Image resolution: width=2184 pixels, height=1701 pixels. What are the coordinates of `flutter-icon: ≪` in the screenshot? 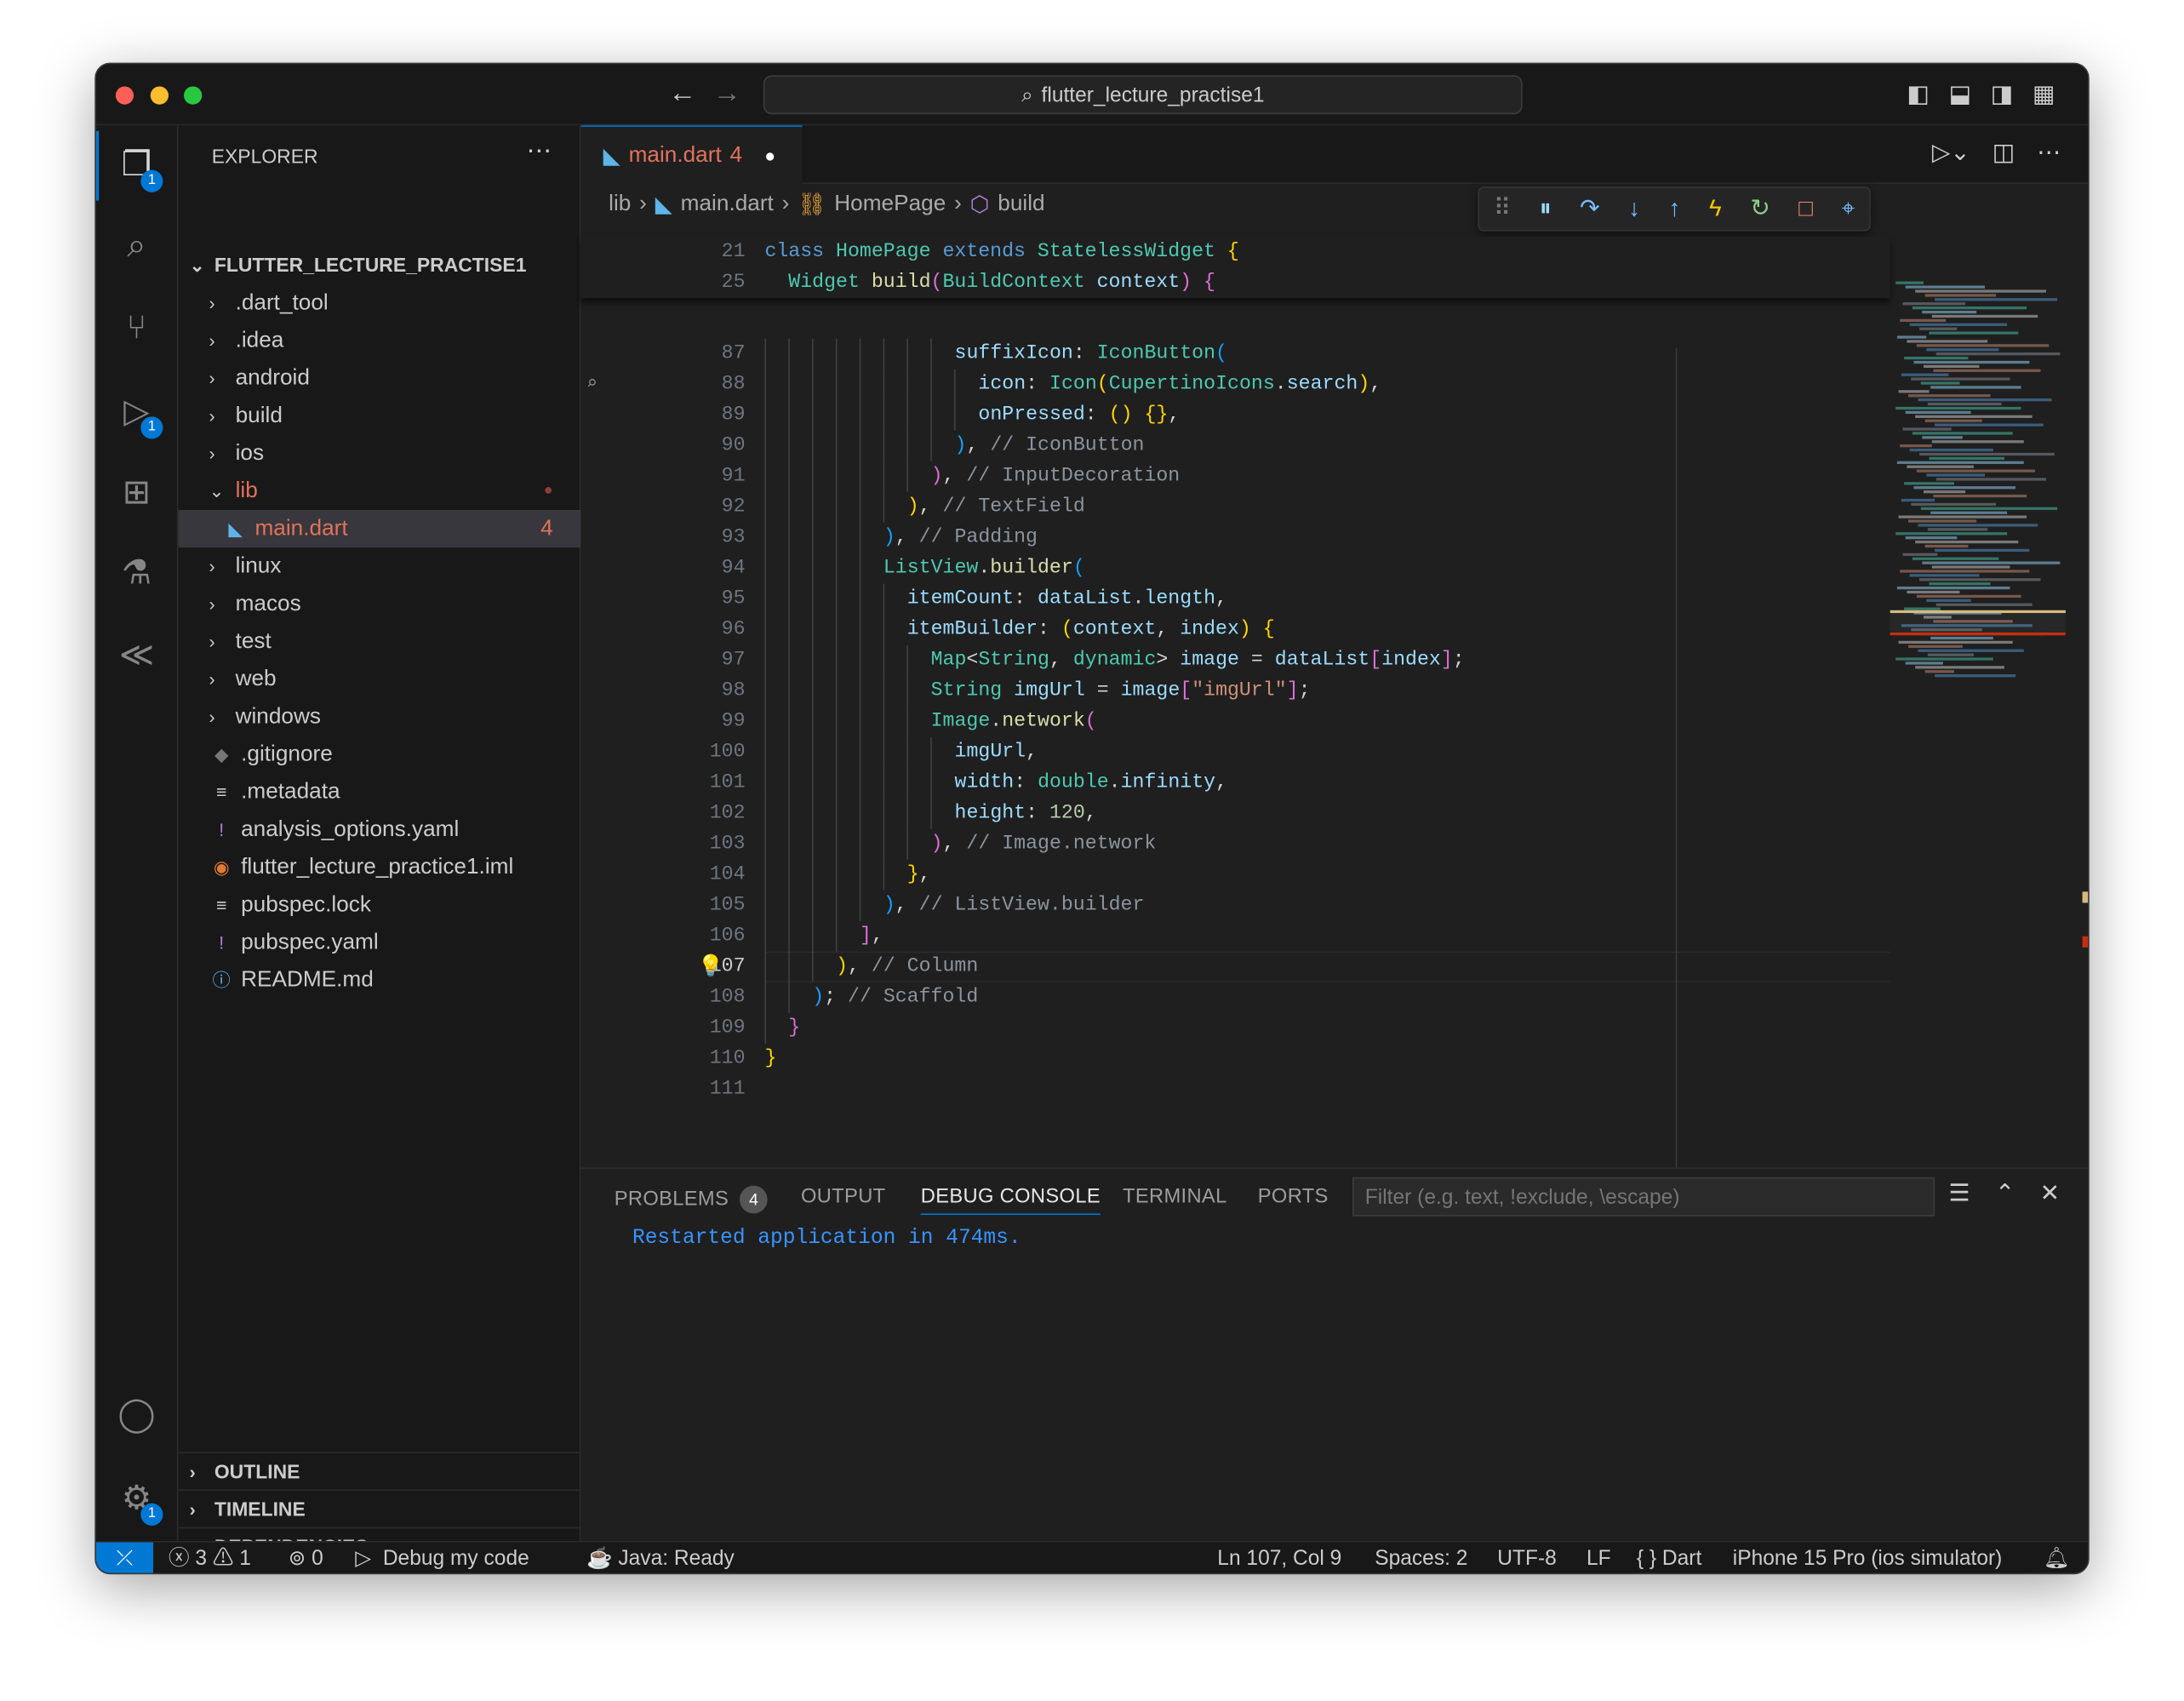 It's located at (136, 656).